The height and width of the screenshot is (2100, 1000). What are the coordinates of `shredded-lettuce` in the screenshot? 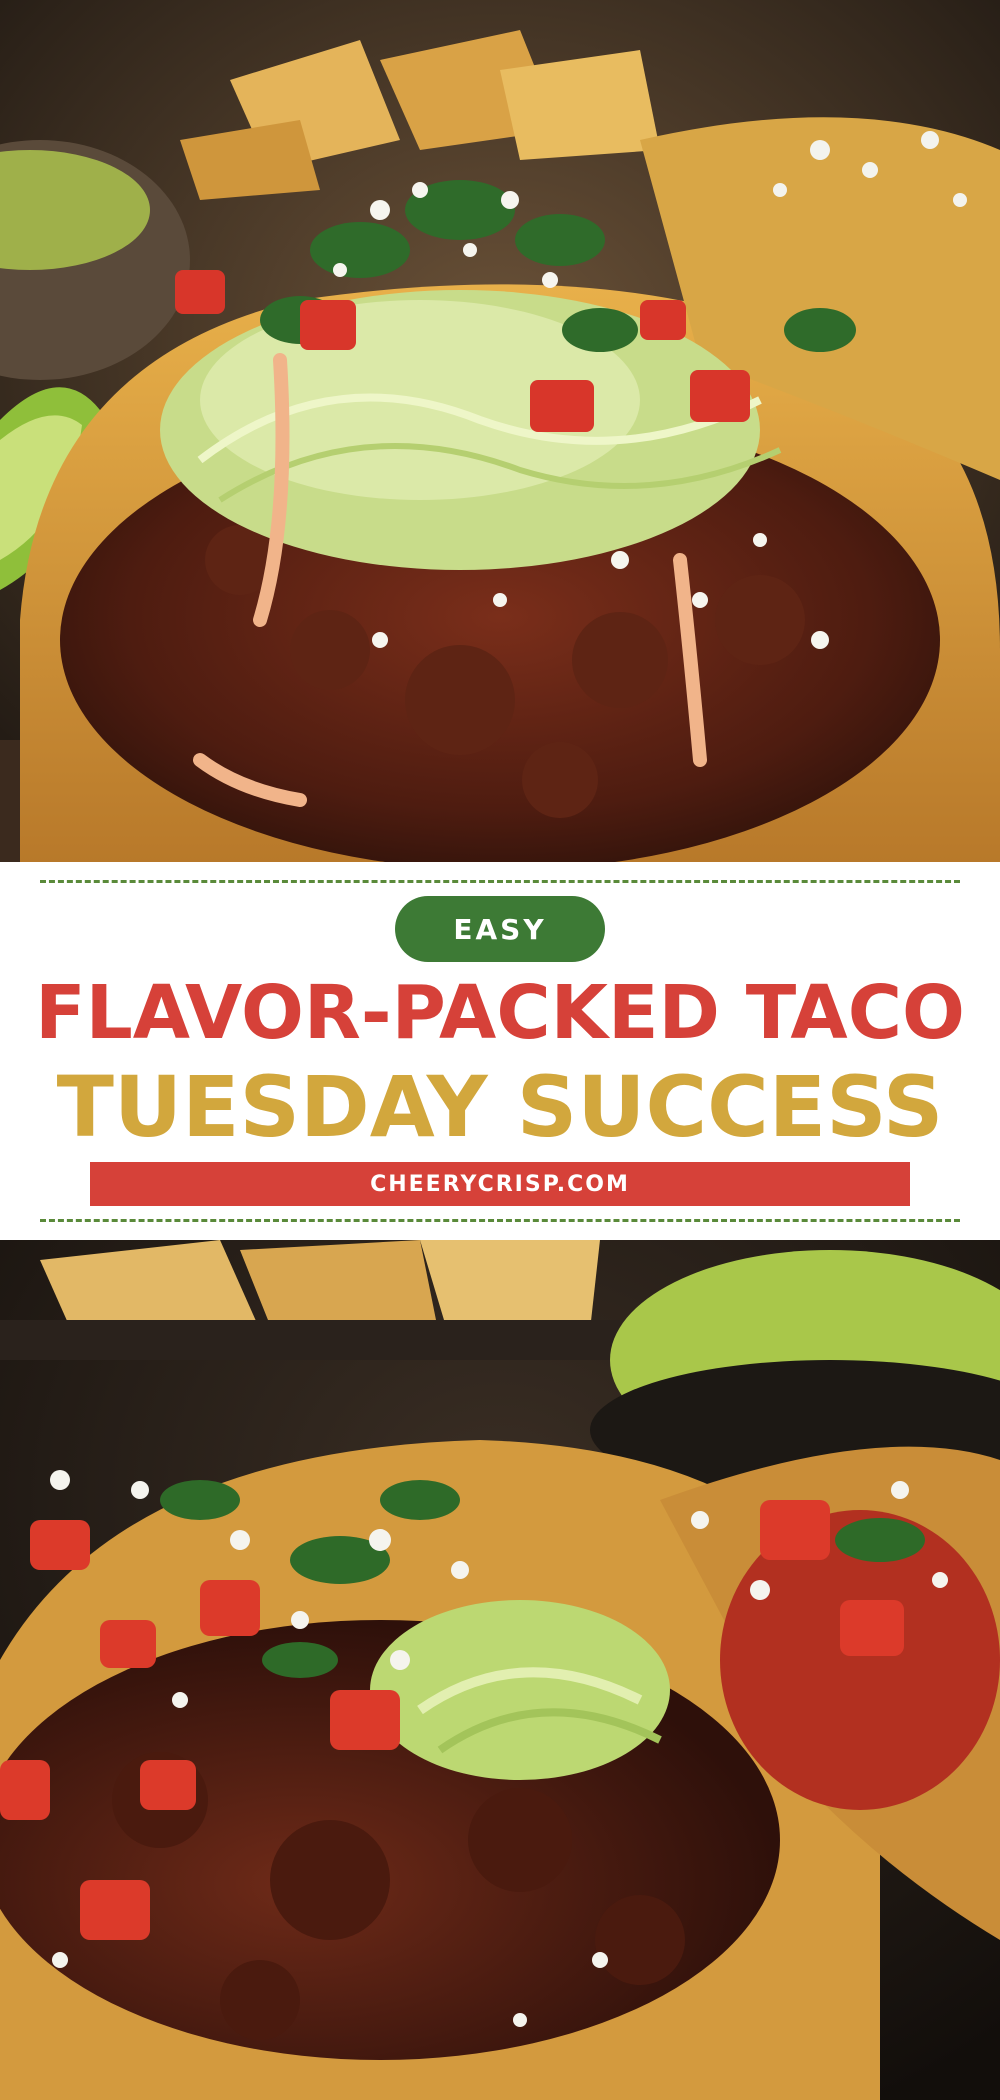 It's located at (520, 1690).